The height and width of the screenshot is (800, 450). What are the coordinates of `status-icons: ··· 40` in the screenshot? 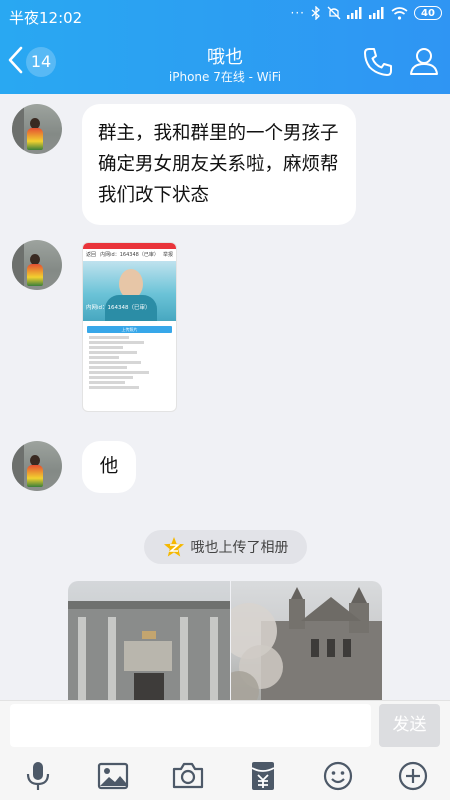 It's located at (366, 13).